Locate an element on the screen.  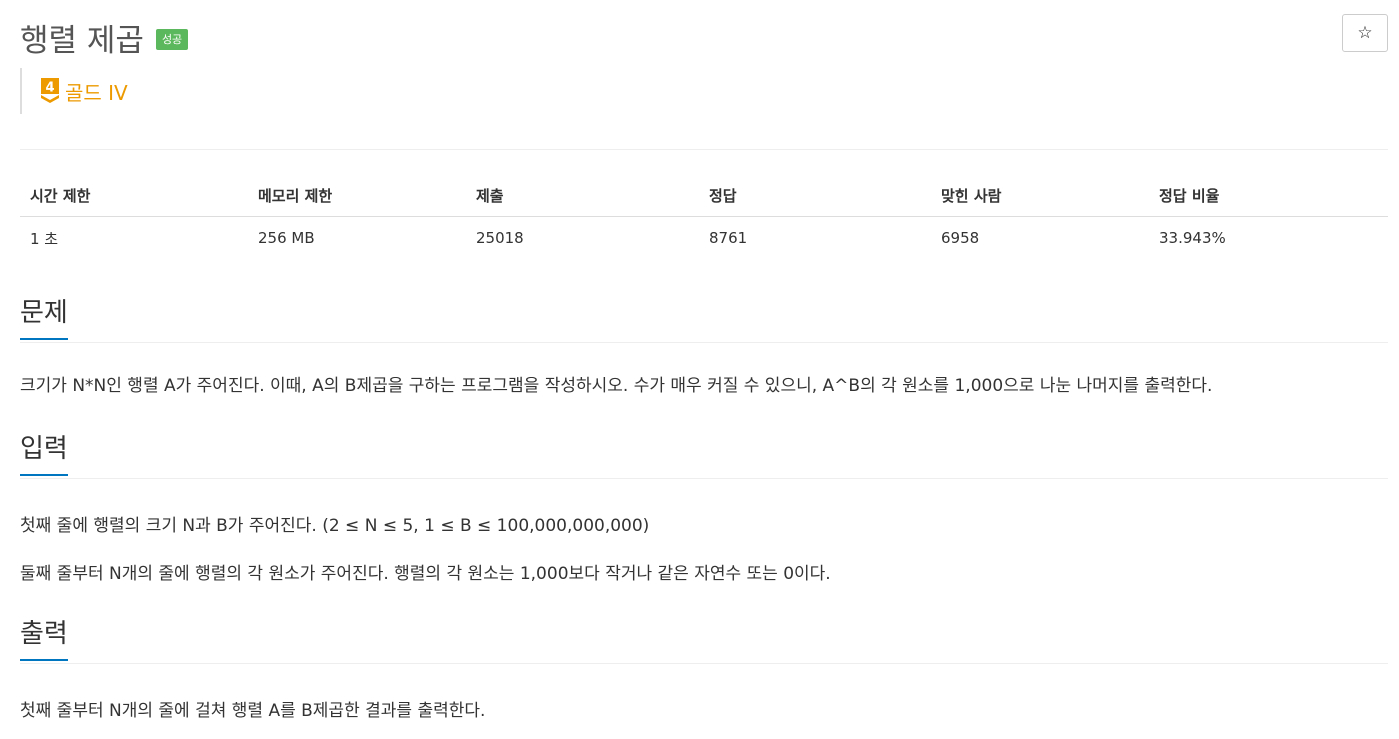
problem-section-title: 문제 is located at coordinates (44, 318).